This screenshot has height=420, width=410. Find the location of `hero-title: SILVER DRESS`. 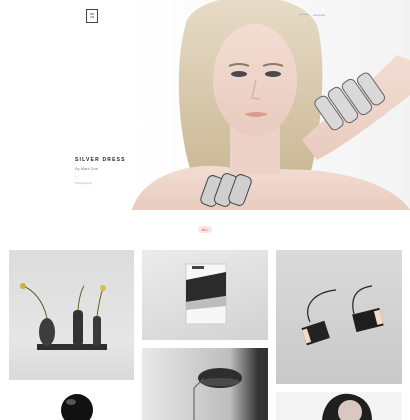

hero-title: SILVER DRESS is located at coordinates (100, 160).